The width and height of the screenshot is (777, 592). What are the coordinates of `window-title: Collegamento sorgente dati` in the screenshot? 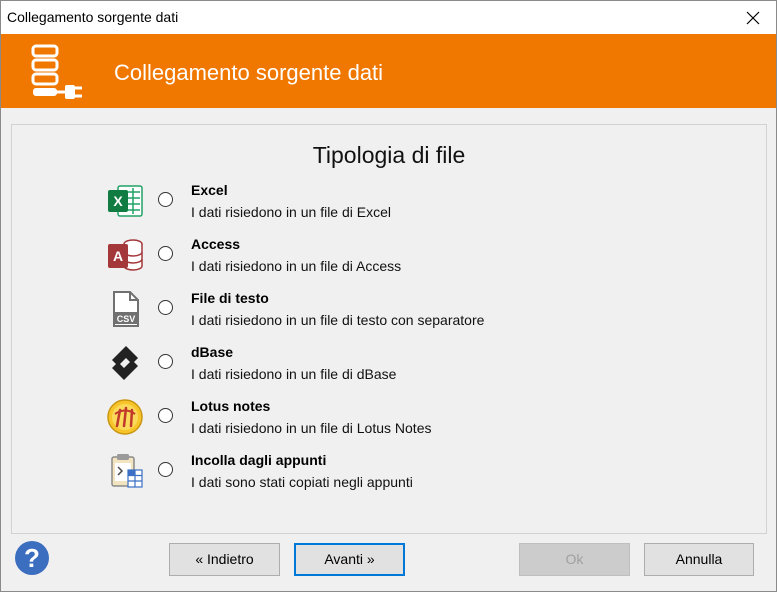 It's located at (93, 17).